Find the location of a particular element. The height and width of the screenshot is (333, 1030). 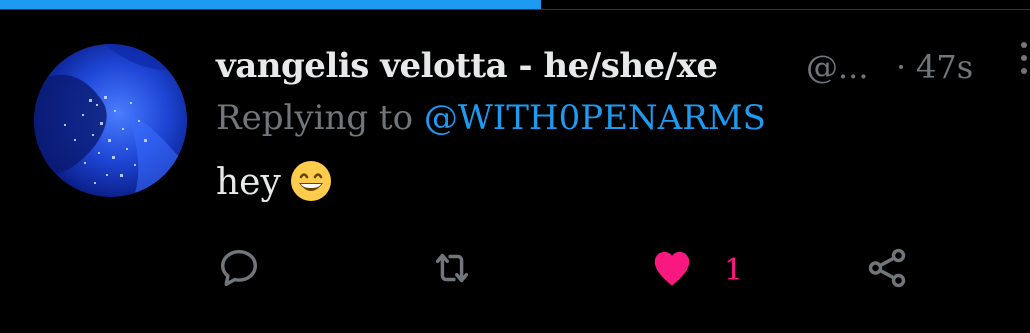

tweet-actions: 1 is located at coordinates (576, 268).